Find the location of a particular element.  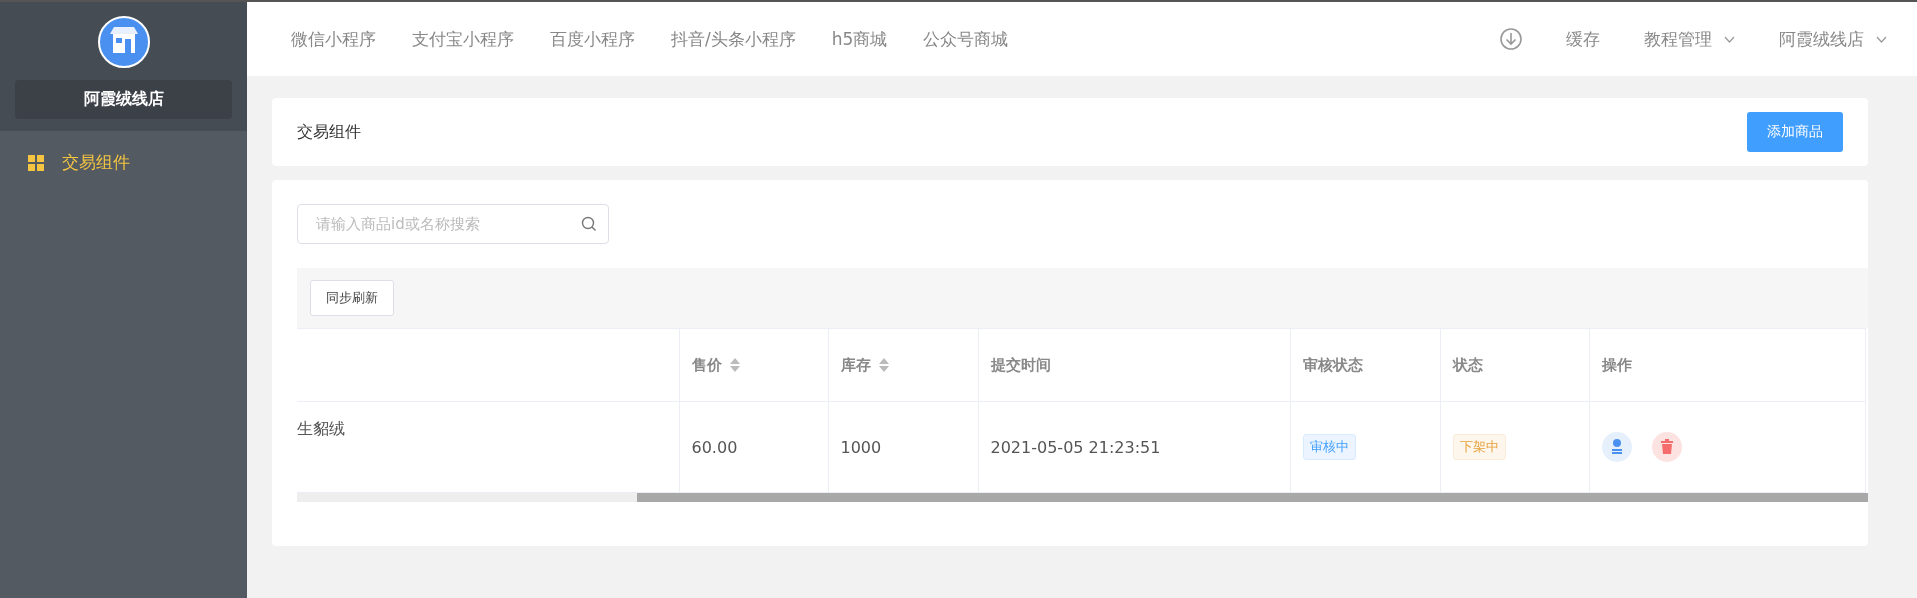

column-header: 库存 is located at coordinates (855, 365).